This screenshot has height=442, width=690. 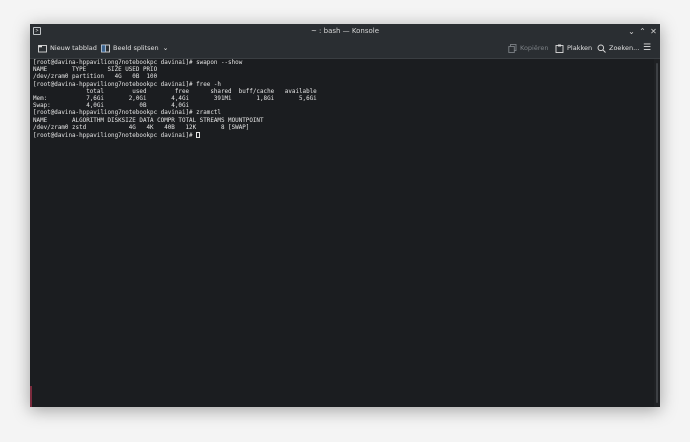 What do you see at coordinates (175, 98) in the screenshot?
I see `terminal-line: Mem: 7,6Gi 2,0Gi 4,4Gi 391Mi 1,8Gi 5,6Gi` at bounding box center [175, 98].